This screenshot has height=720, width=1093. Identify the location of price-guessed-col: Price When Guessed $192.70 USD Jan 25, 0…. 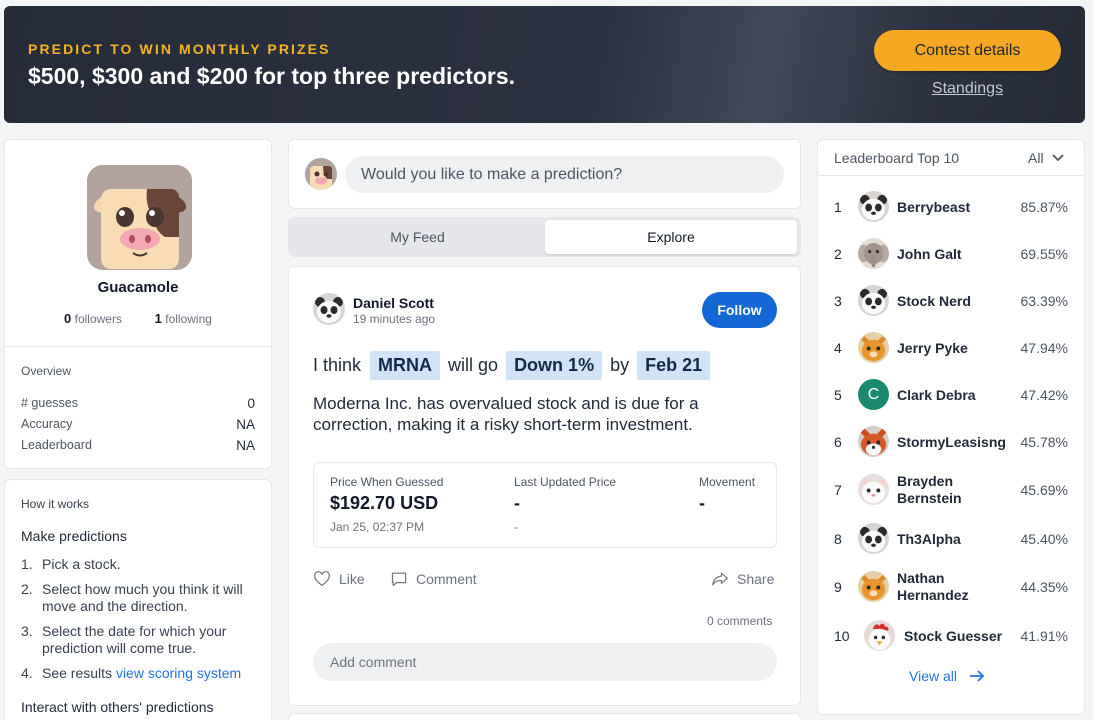
(386, 504).